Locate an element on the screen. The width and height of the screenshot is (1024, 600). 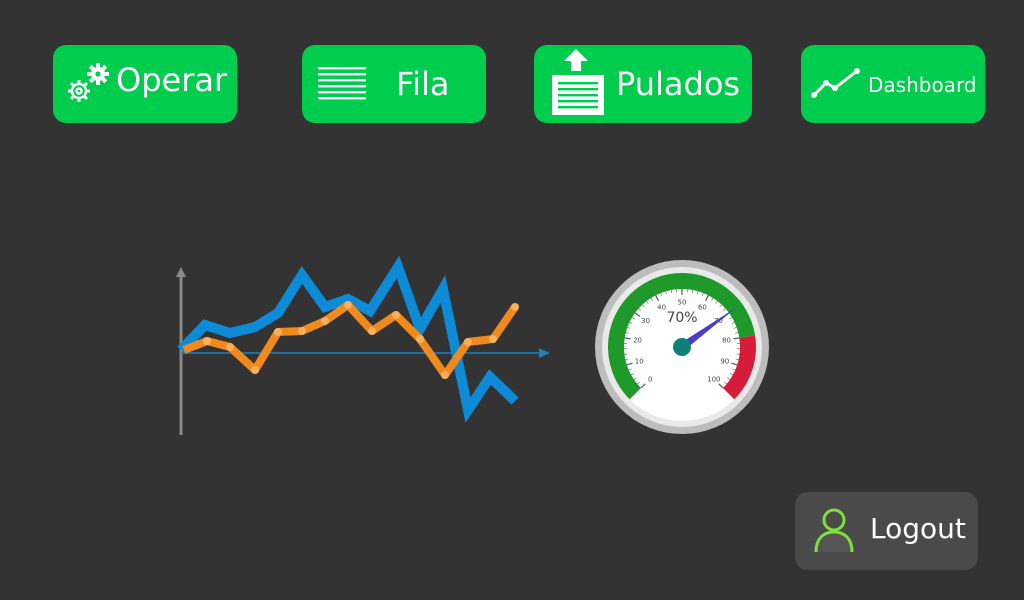
gauge-tick-label: 30 is located at coordinates (645, 321).